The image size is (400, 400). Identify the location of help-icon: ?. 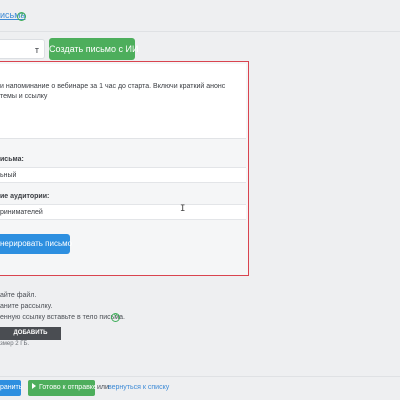
(21, 16).